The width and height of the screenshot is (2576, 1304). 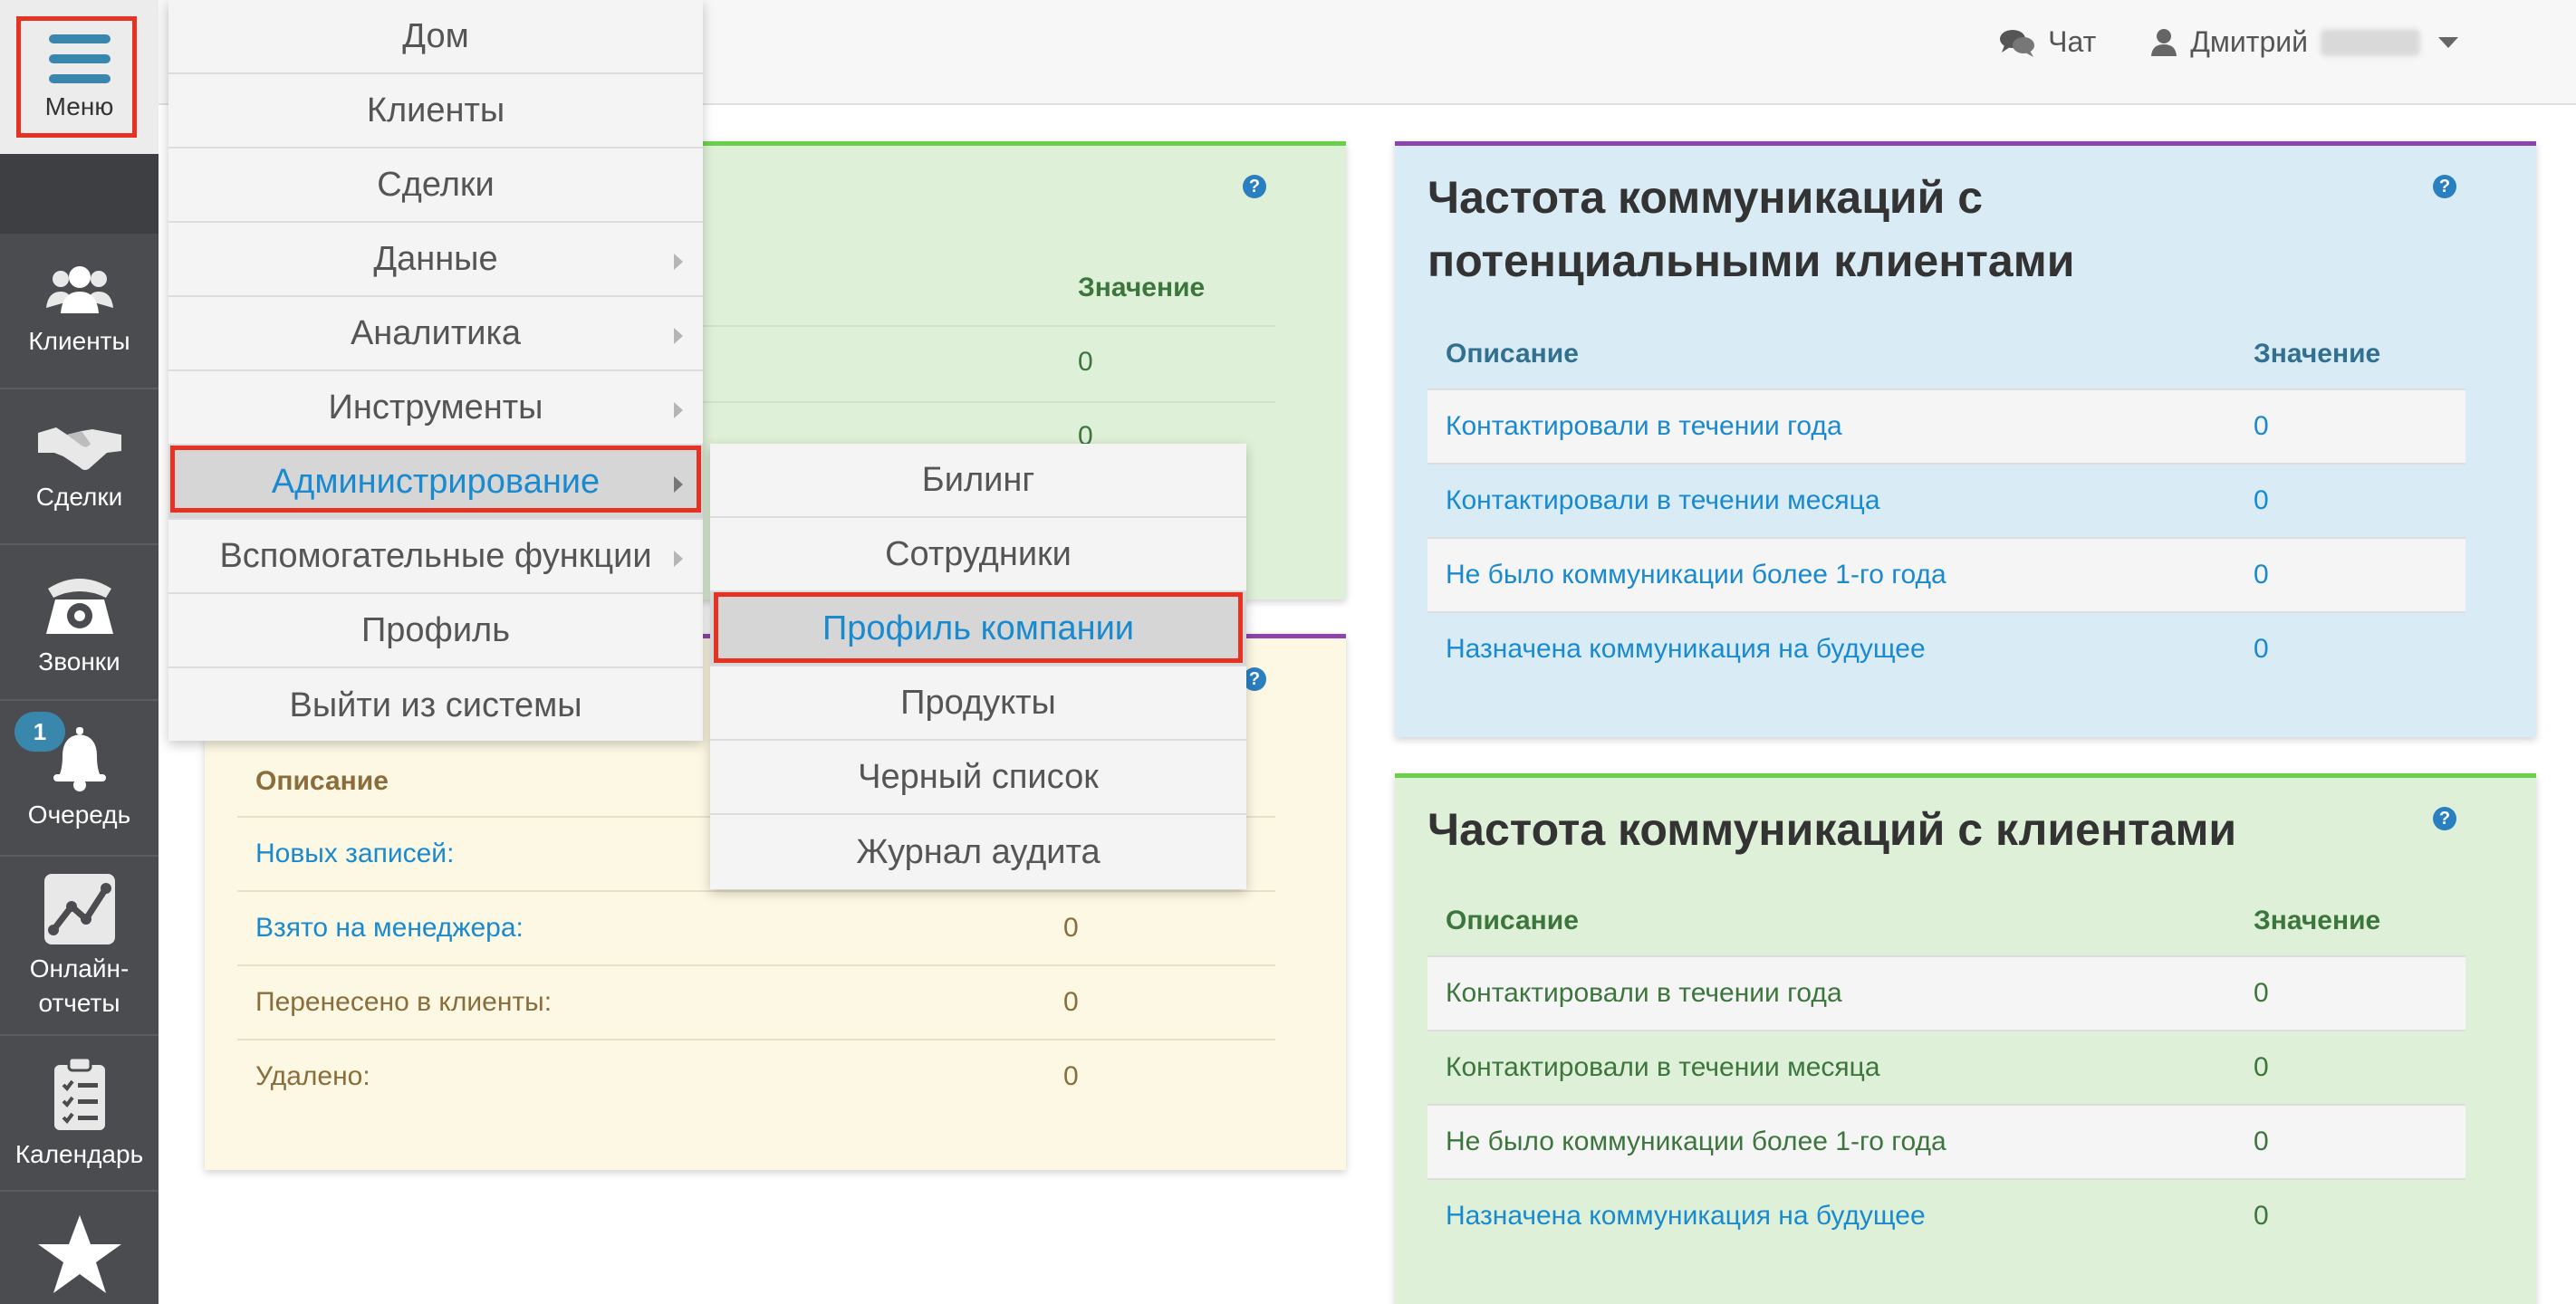 What do you see at coordinates (435, 260) in the screenshot?
I see `menu-item-data: Данные` at bounding box center [435, 260].